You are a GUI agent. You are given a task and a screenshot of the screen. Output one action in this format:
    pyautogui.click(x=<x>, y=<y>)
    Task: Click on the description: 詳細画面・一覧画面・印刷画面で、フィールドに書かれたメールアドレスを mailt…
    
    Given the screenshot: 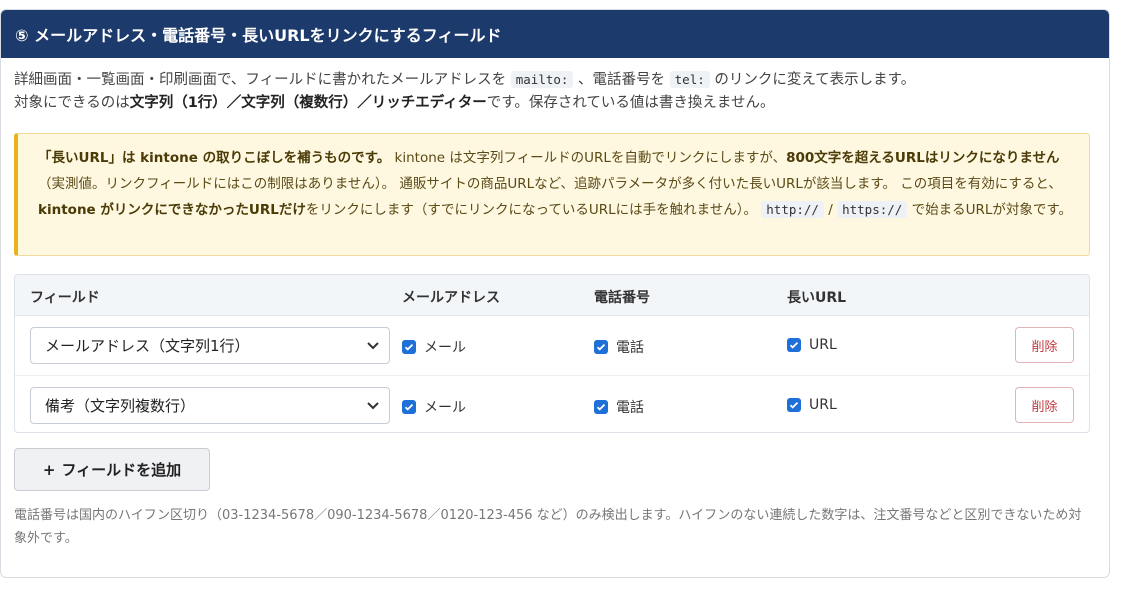 What is the action you would take?
    pyautogui.click(x=554, y=91)
    